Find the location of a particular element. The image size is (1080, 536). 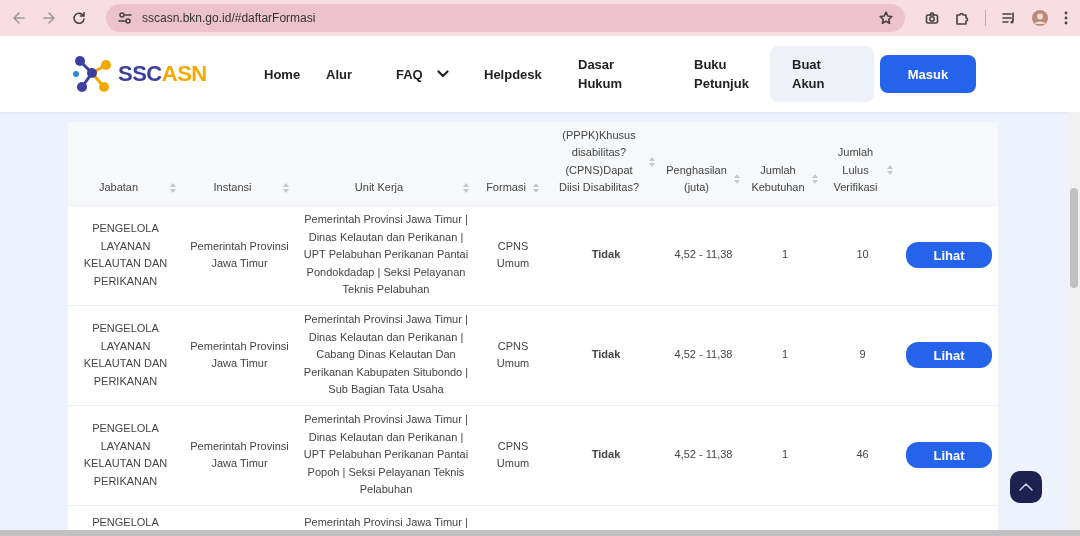

table-cell-text: 46 is located at coordinates (862, 455).